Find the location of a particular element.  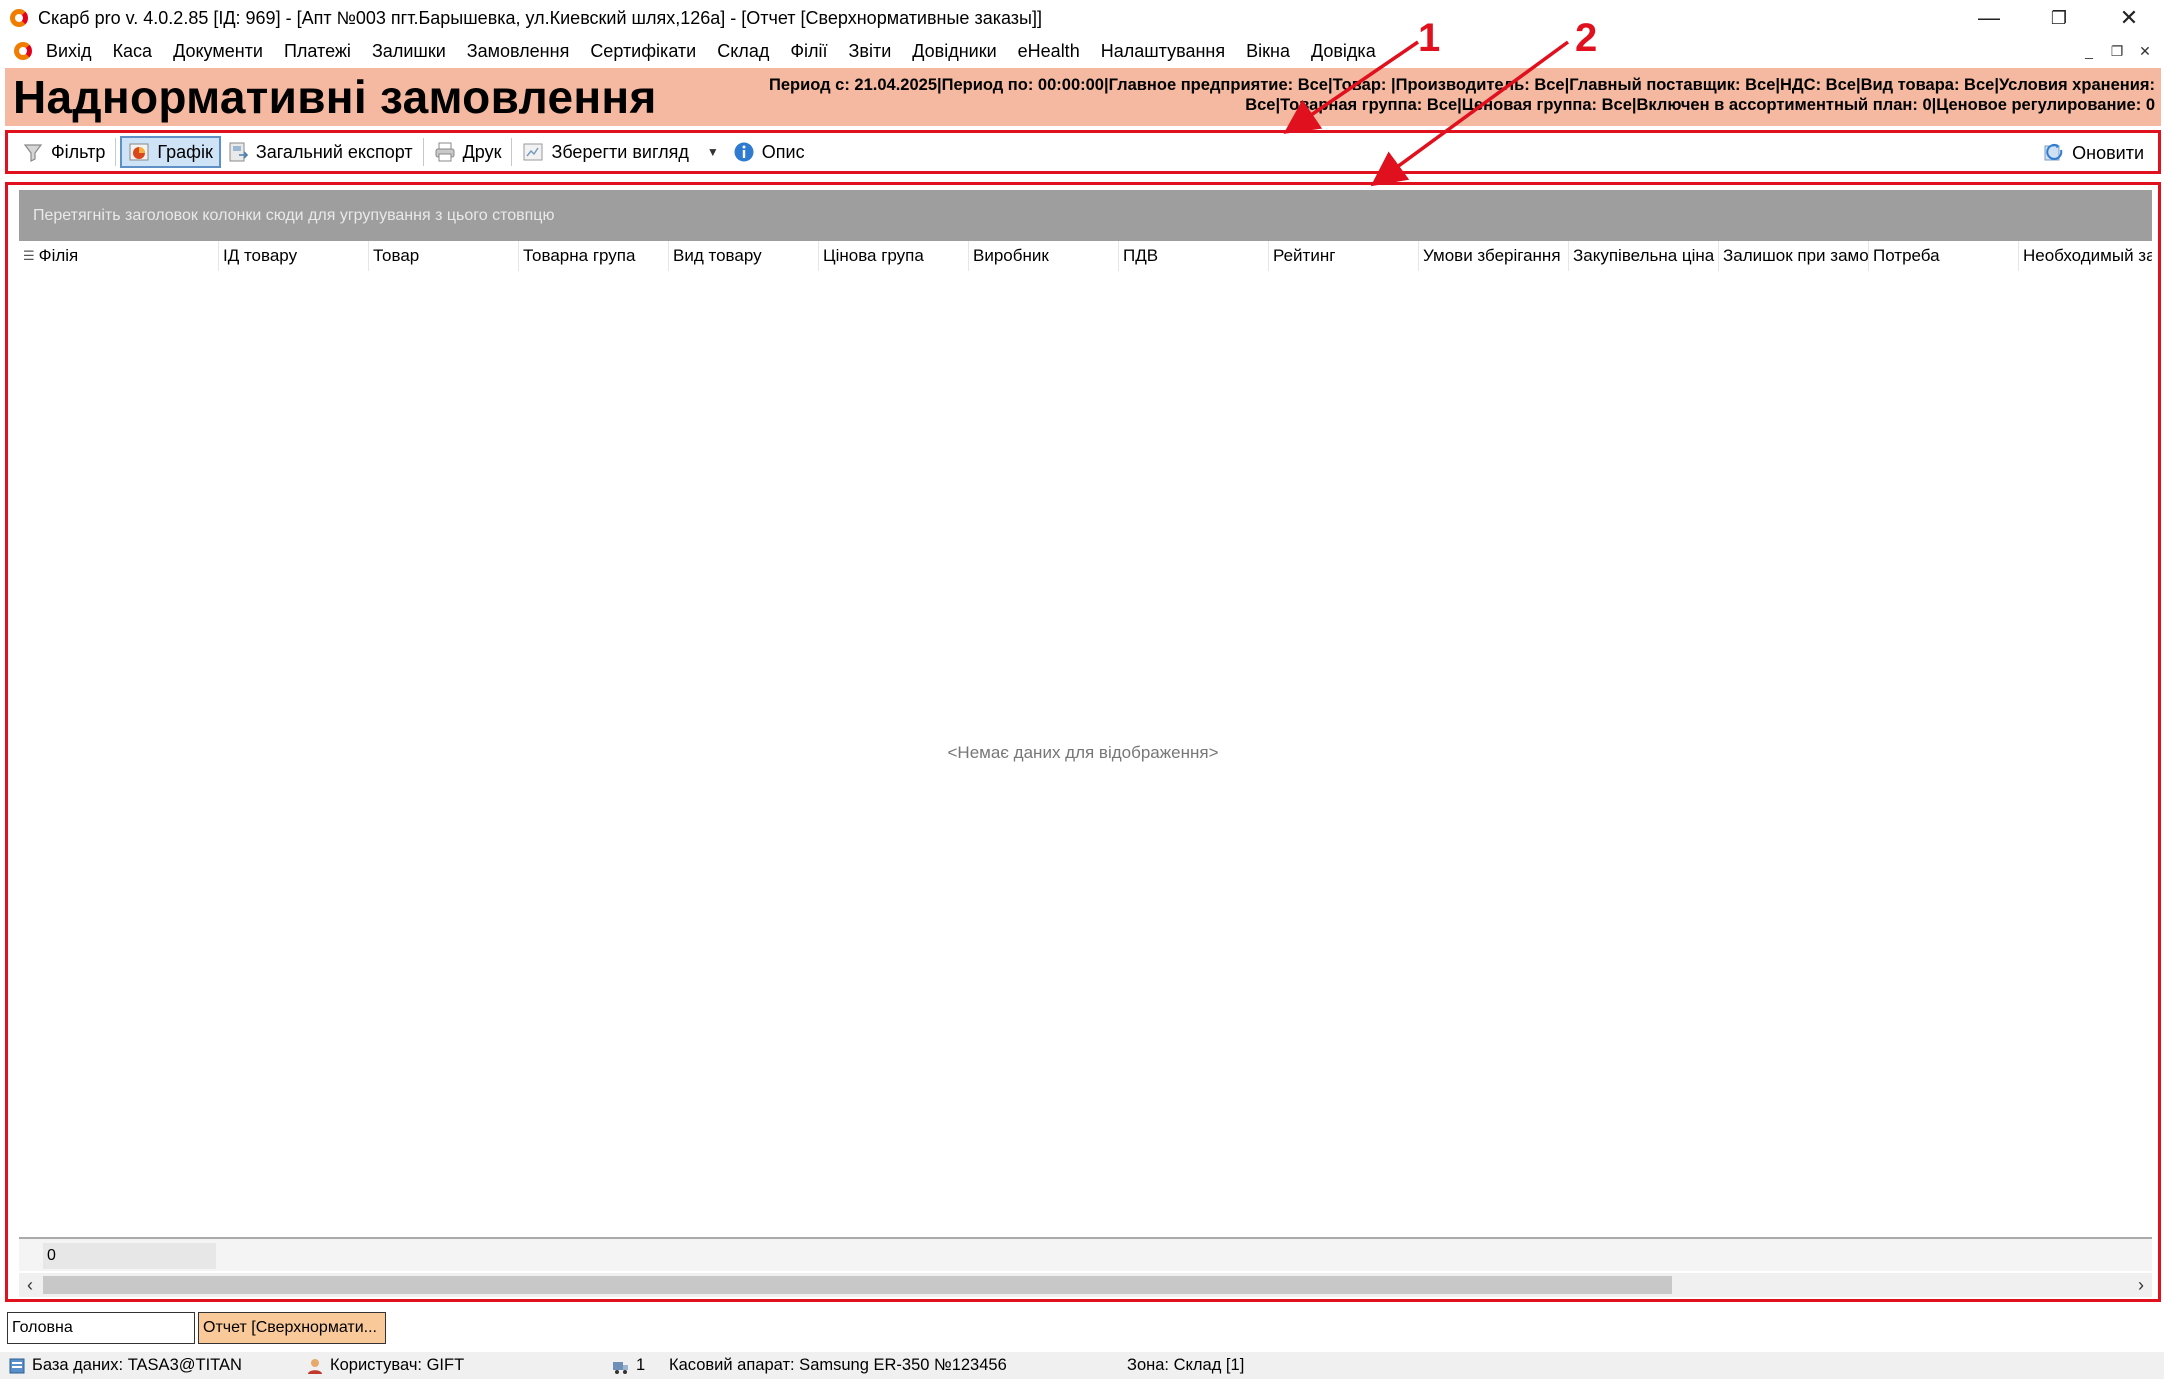

menu-item-warehouse: Склад is located at coordinates (743, 51).